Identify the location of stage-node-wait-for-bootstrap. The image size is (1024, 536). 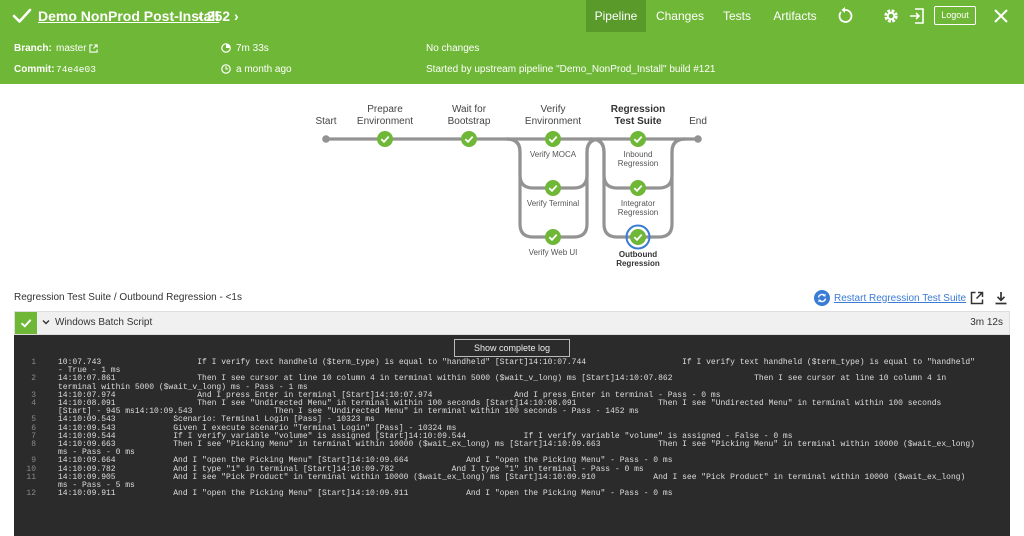
(469, 139).